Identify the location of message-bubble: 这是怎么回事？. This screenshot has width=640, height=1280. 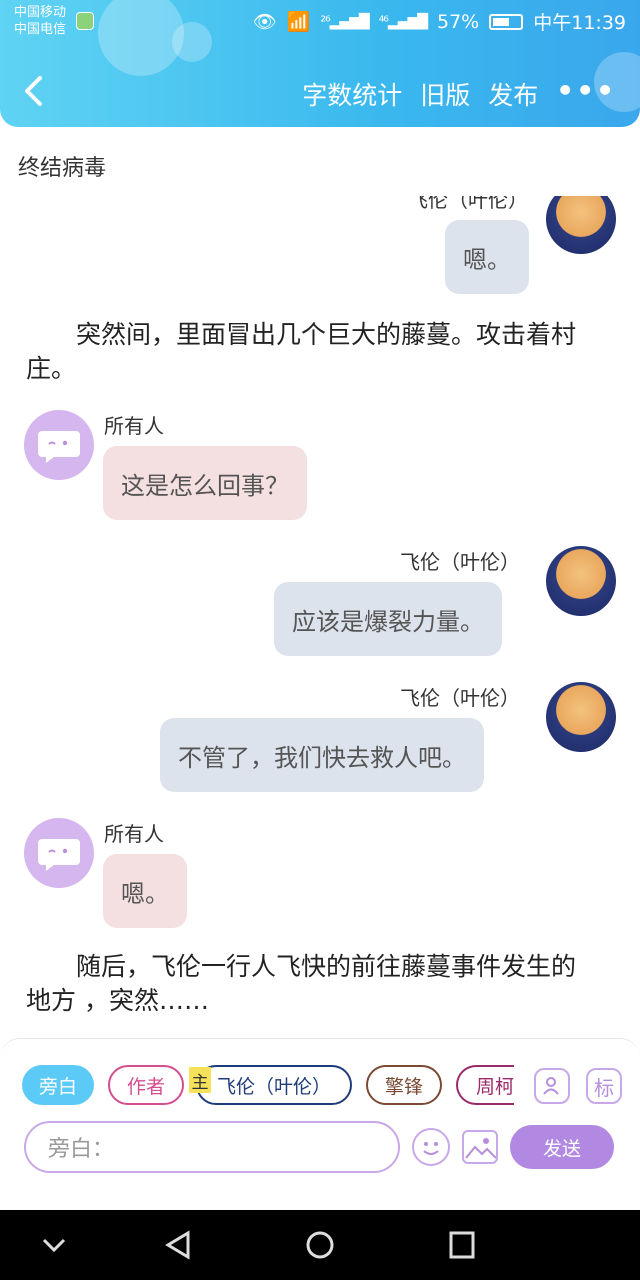
(205, 483).